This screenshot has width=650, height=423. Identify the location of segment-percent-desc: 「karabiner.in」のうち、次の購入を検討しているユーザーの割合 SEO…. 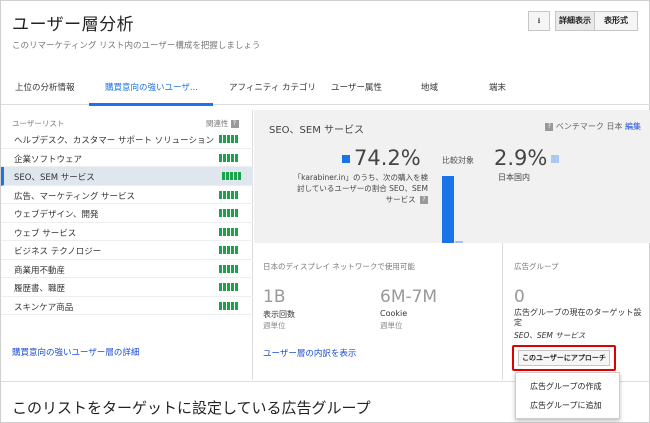
(360, 188).